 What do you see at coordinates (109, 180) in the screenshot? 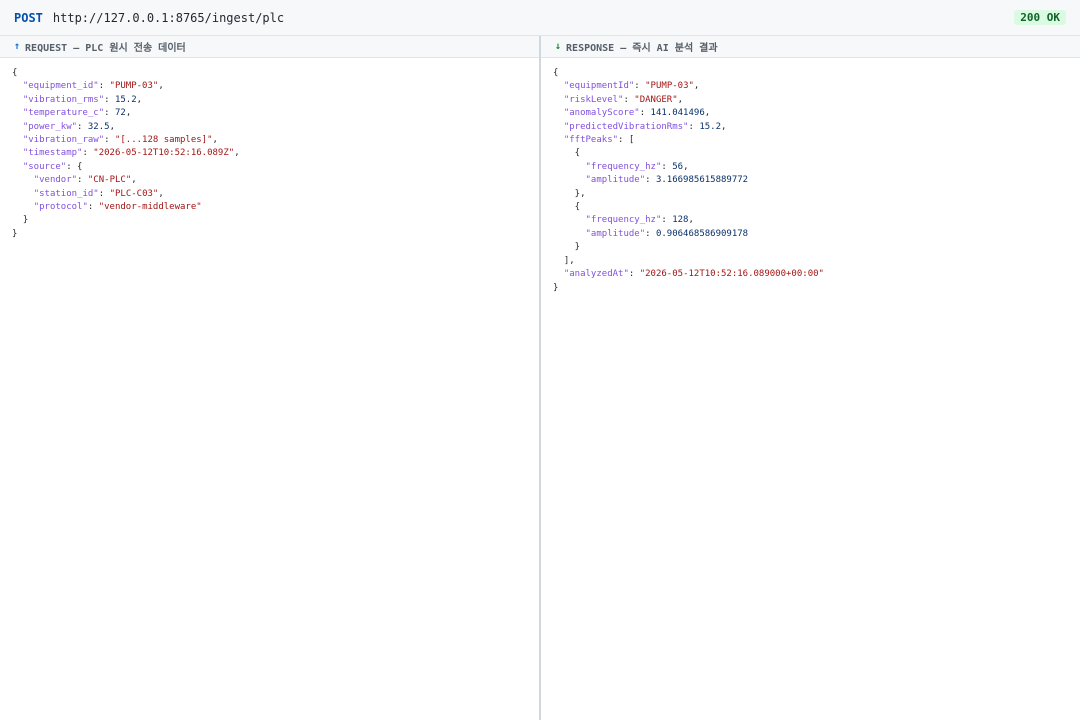
I see `json-value: "CN-PLC"` at bounding box center [109, 180].